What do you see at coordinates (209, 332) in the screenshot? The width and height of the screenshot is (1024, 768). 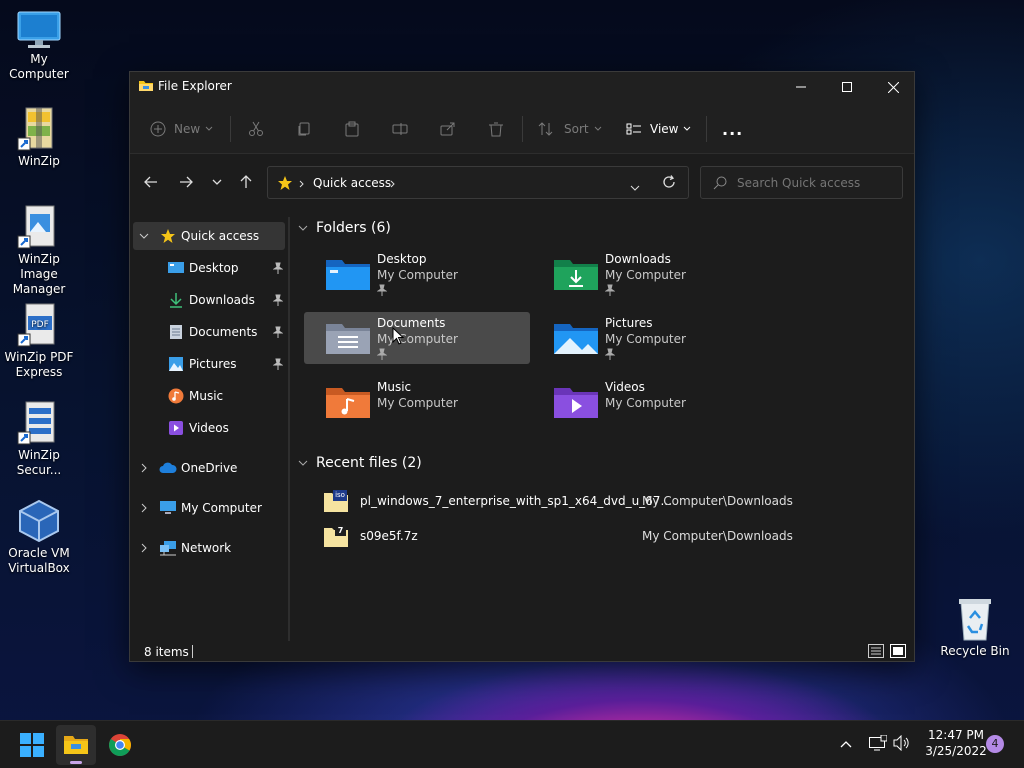 I see `nav-item-documents: Documents` at bounding box center [209, 332].